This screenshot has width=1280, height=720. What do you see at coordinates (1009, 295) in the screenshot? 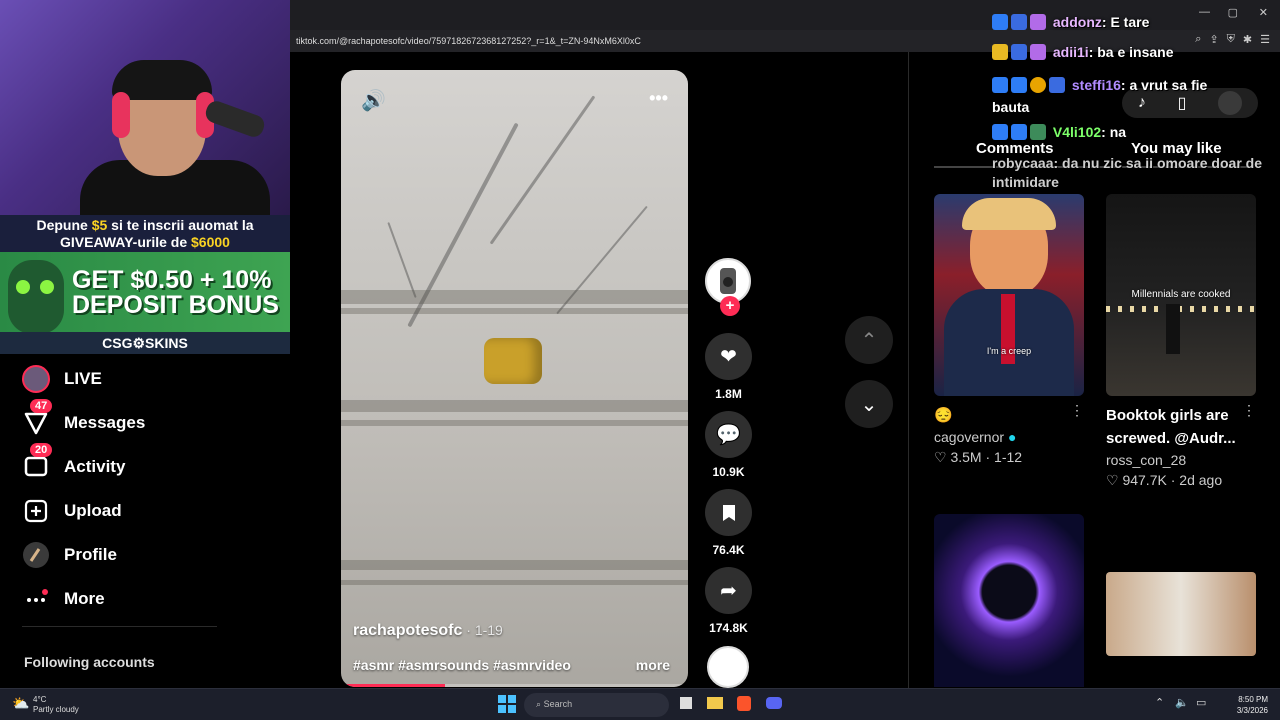
I see `video-thumbnail: I'm a creep` at bounding box center [1009, 295].